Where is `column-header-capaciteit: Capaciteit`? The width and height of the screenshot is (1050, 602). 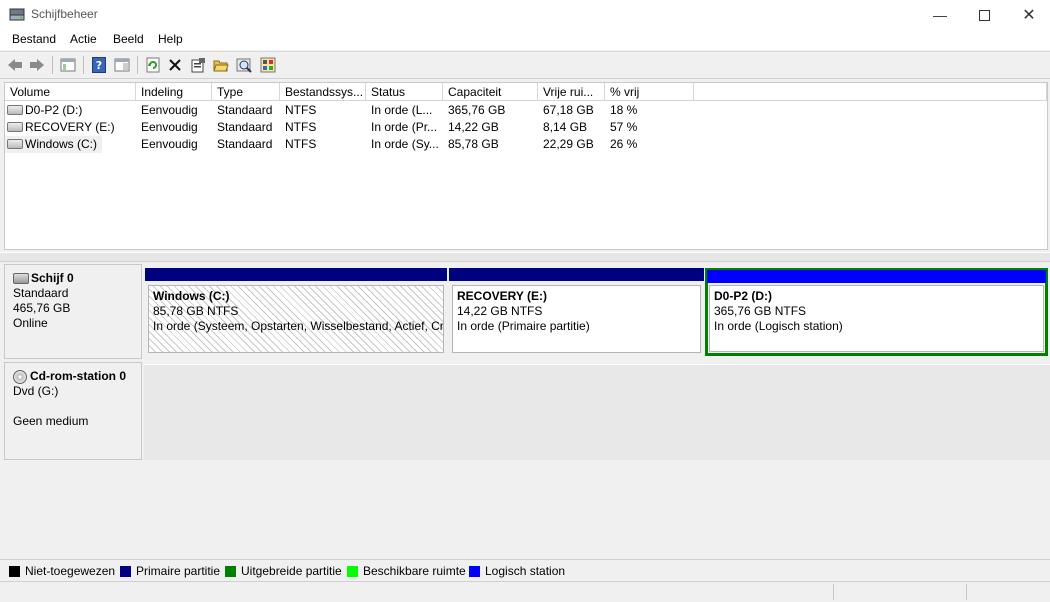 column-header-capaciteit: Capaciteit is located at coordinates (490, 92).